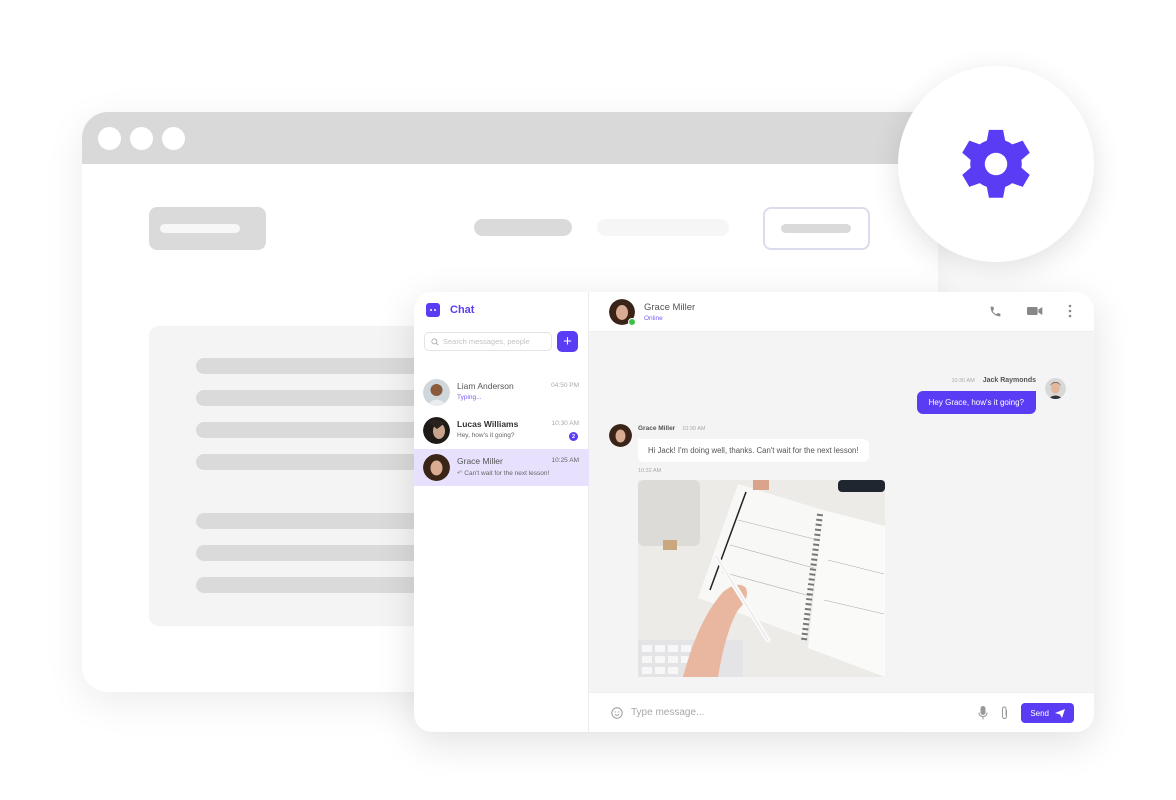 Image resolution: width=1176 pixels, height=800 pixels. What do you see at coordinates (657, 428) in the screenshot?
I see `message-sender: Grace Miller` at bounding box center [657, 428].